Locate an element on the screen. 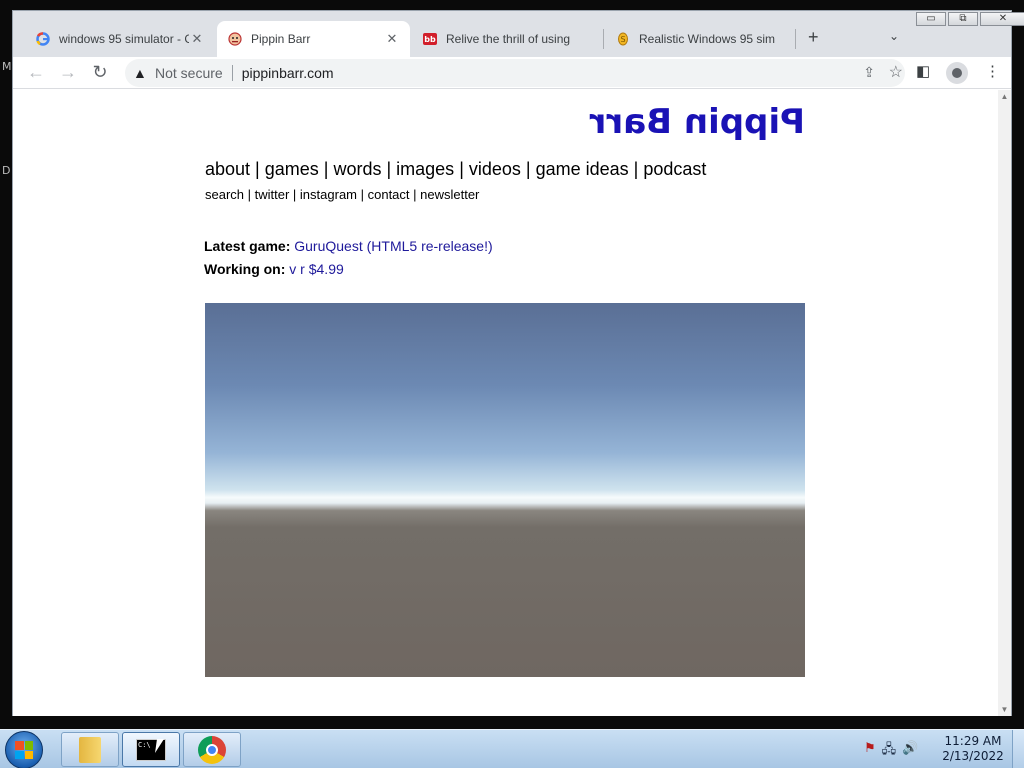  tab-title: Realistic Windows 95 sim is located at coordinates (707, 39).